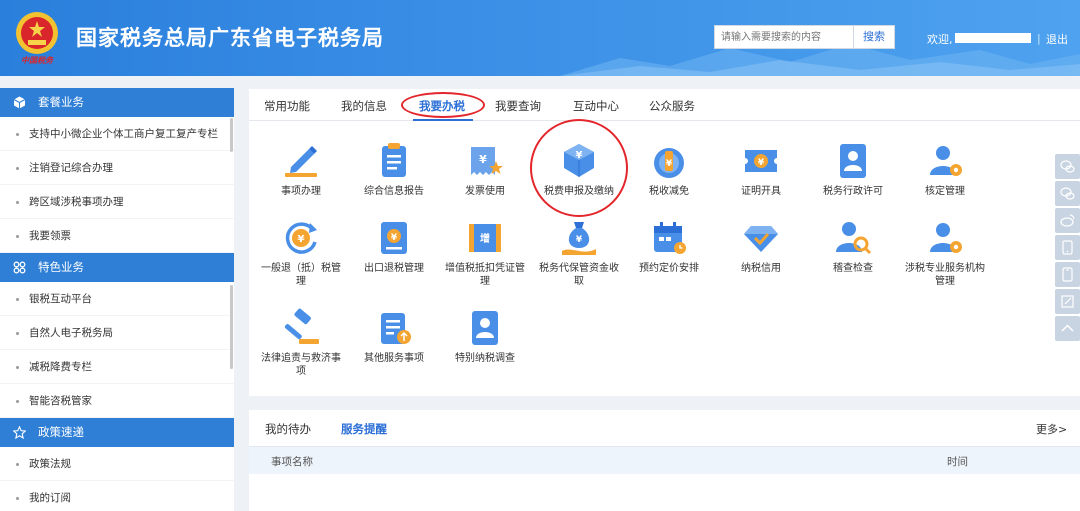  What do you see at coordinates (945, 253) in the screenshot?
I see `func-item-agency: 涉税专业服务机构管理` at bounding box center [945, 253].